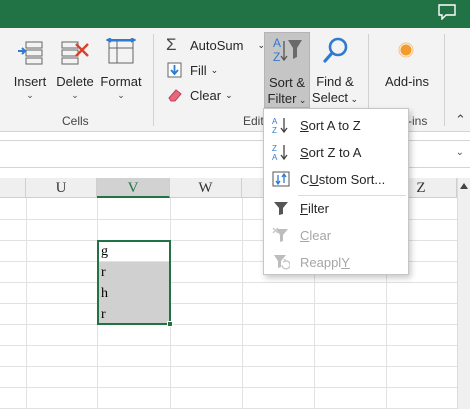  I want to click on addins-button: Add-ins, so click(407, 66).